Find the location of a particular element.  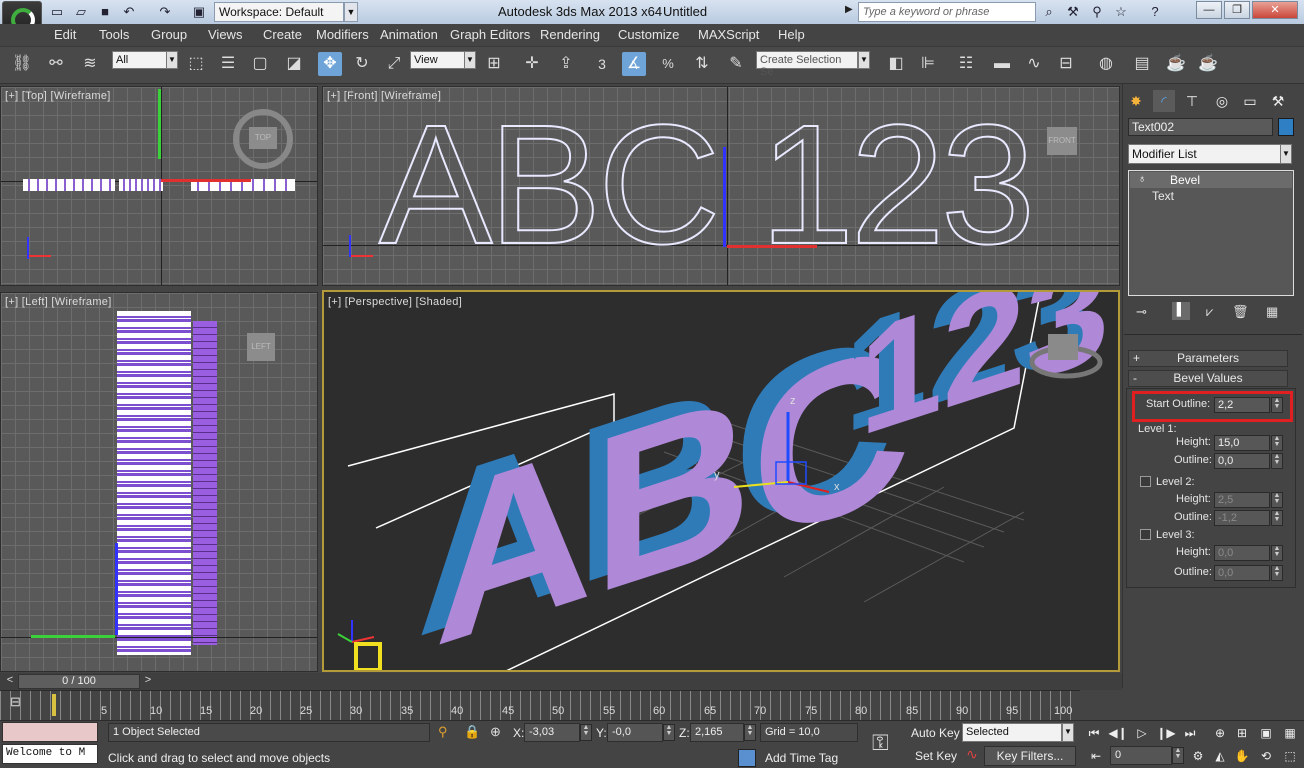

pivot-center-icon: ⊞ is located at coordinates (494, 64).